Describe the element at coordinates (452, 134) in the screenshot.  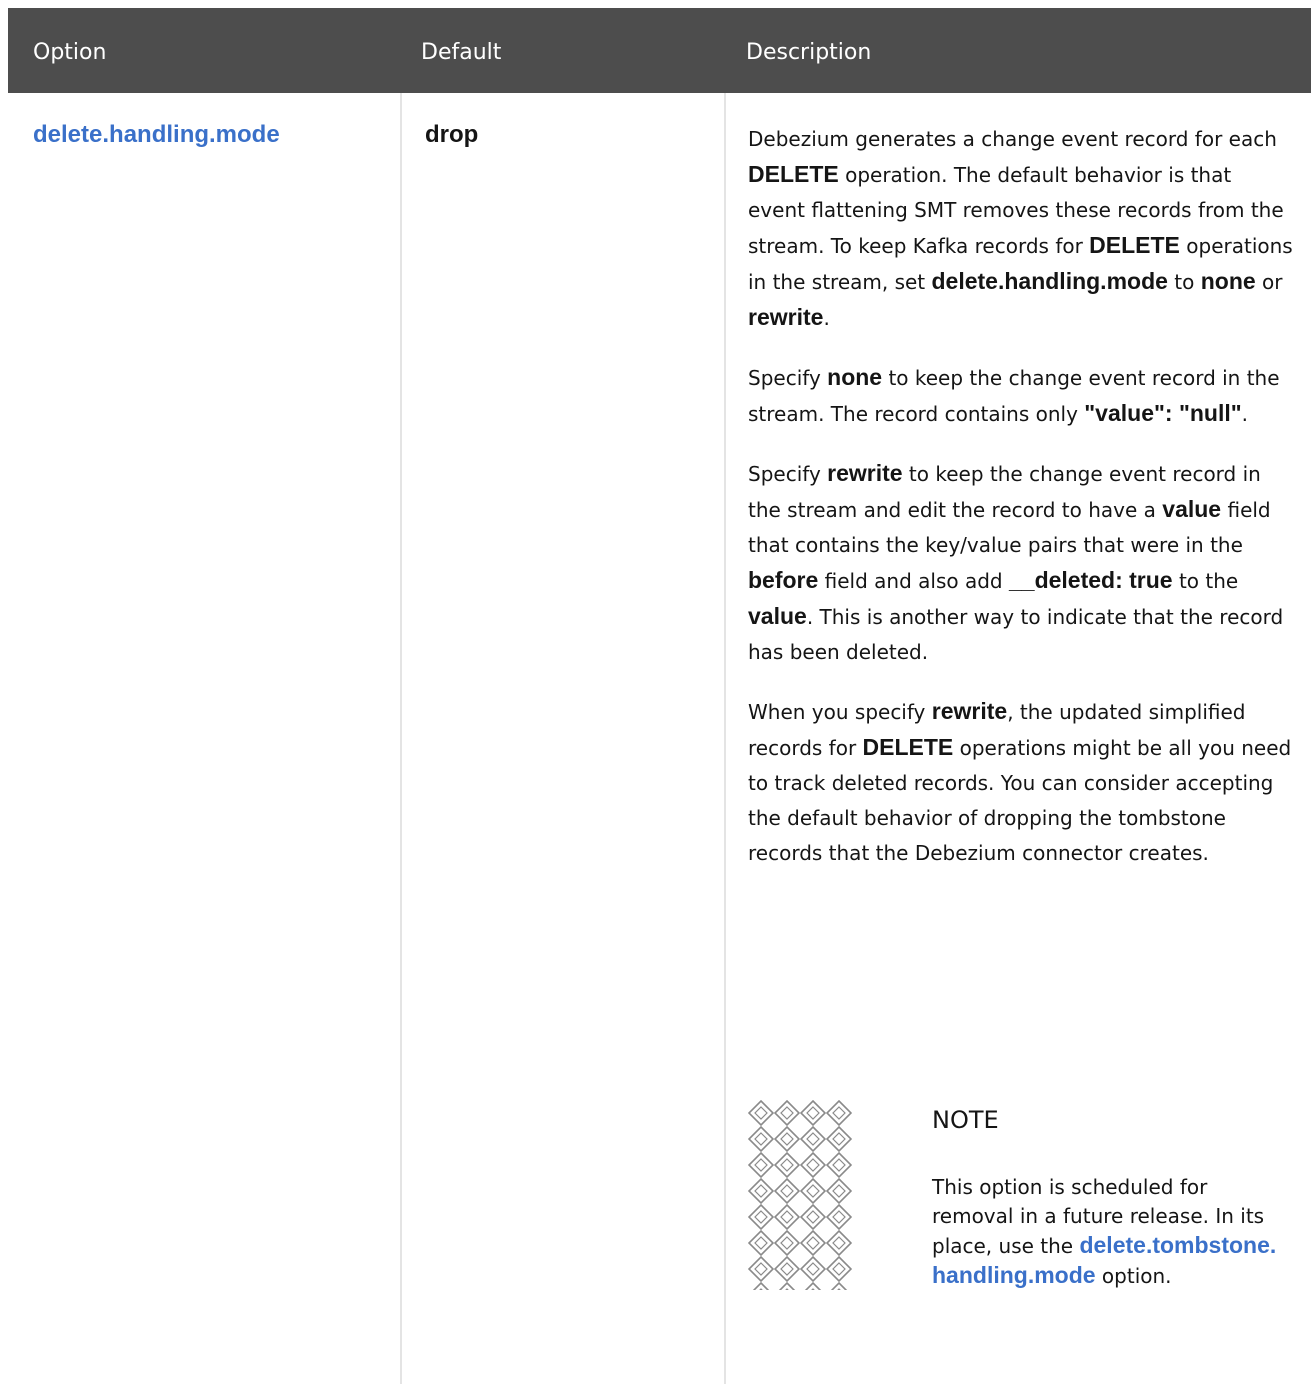
I see `default-value: drop` at that location.